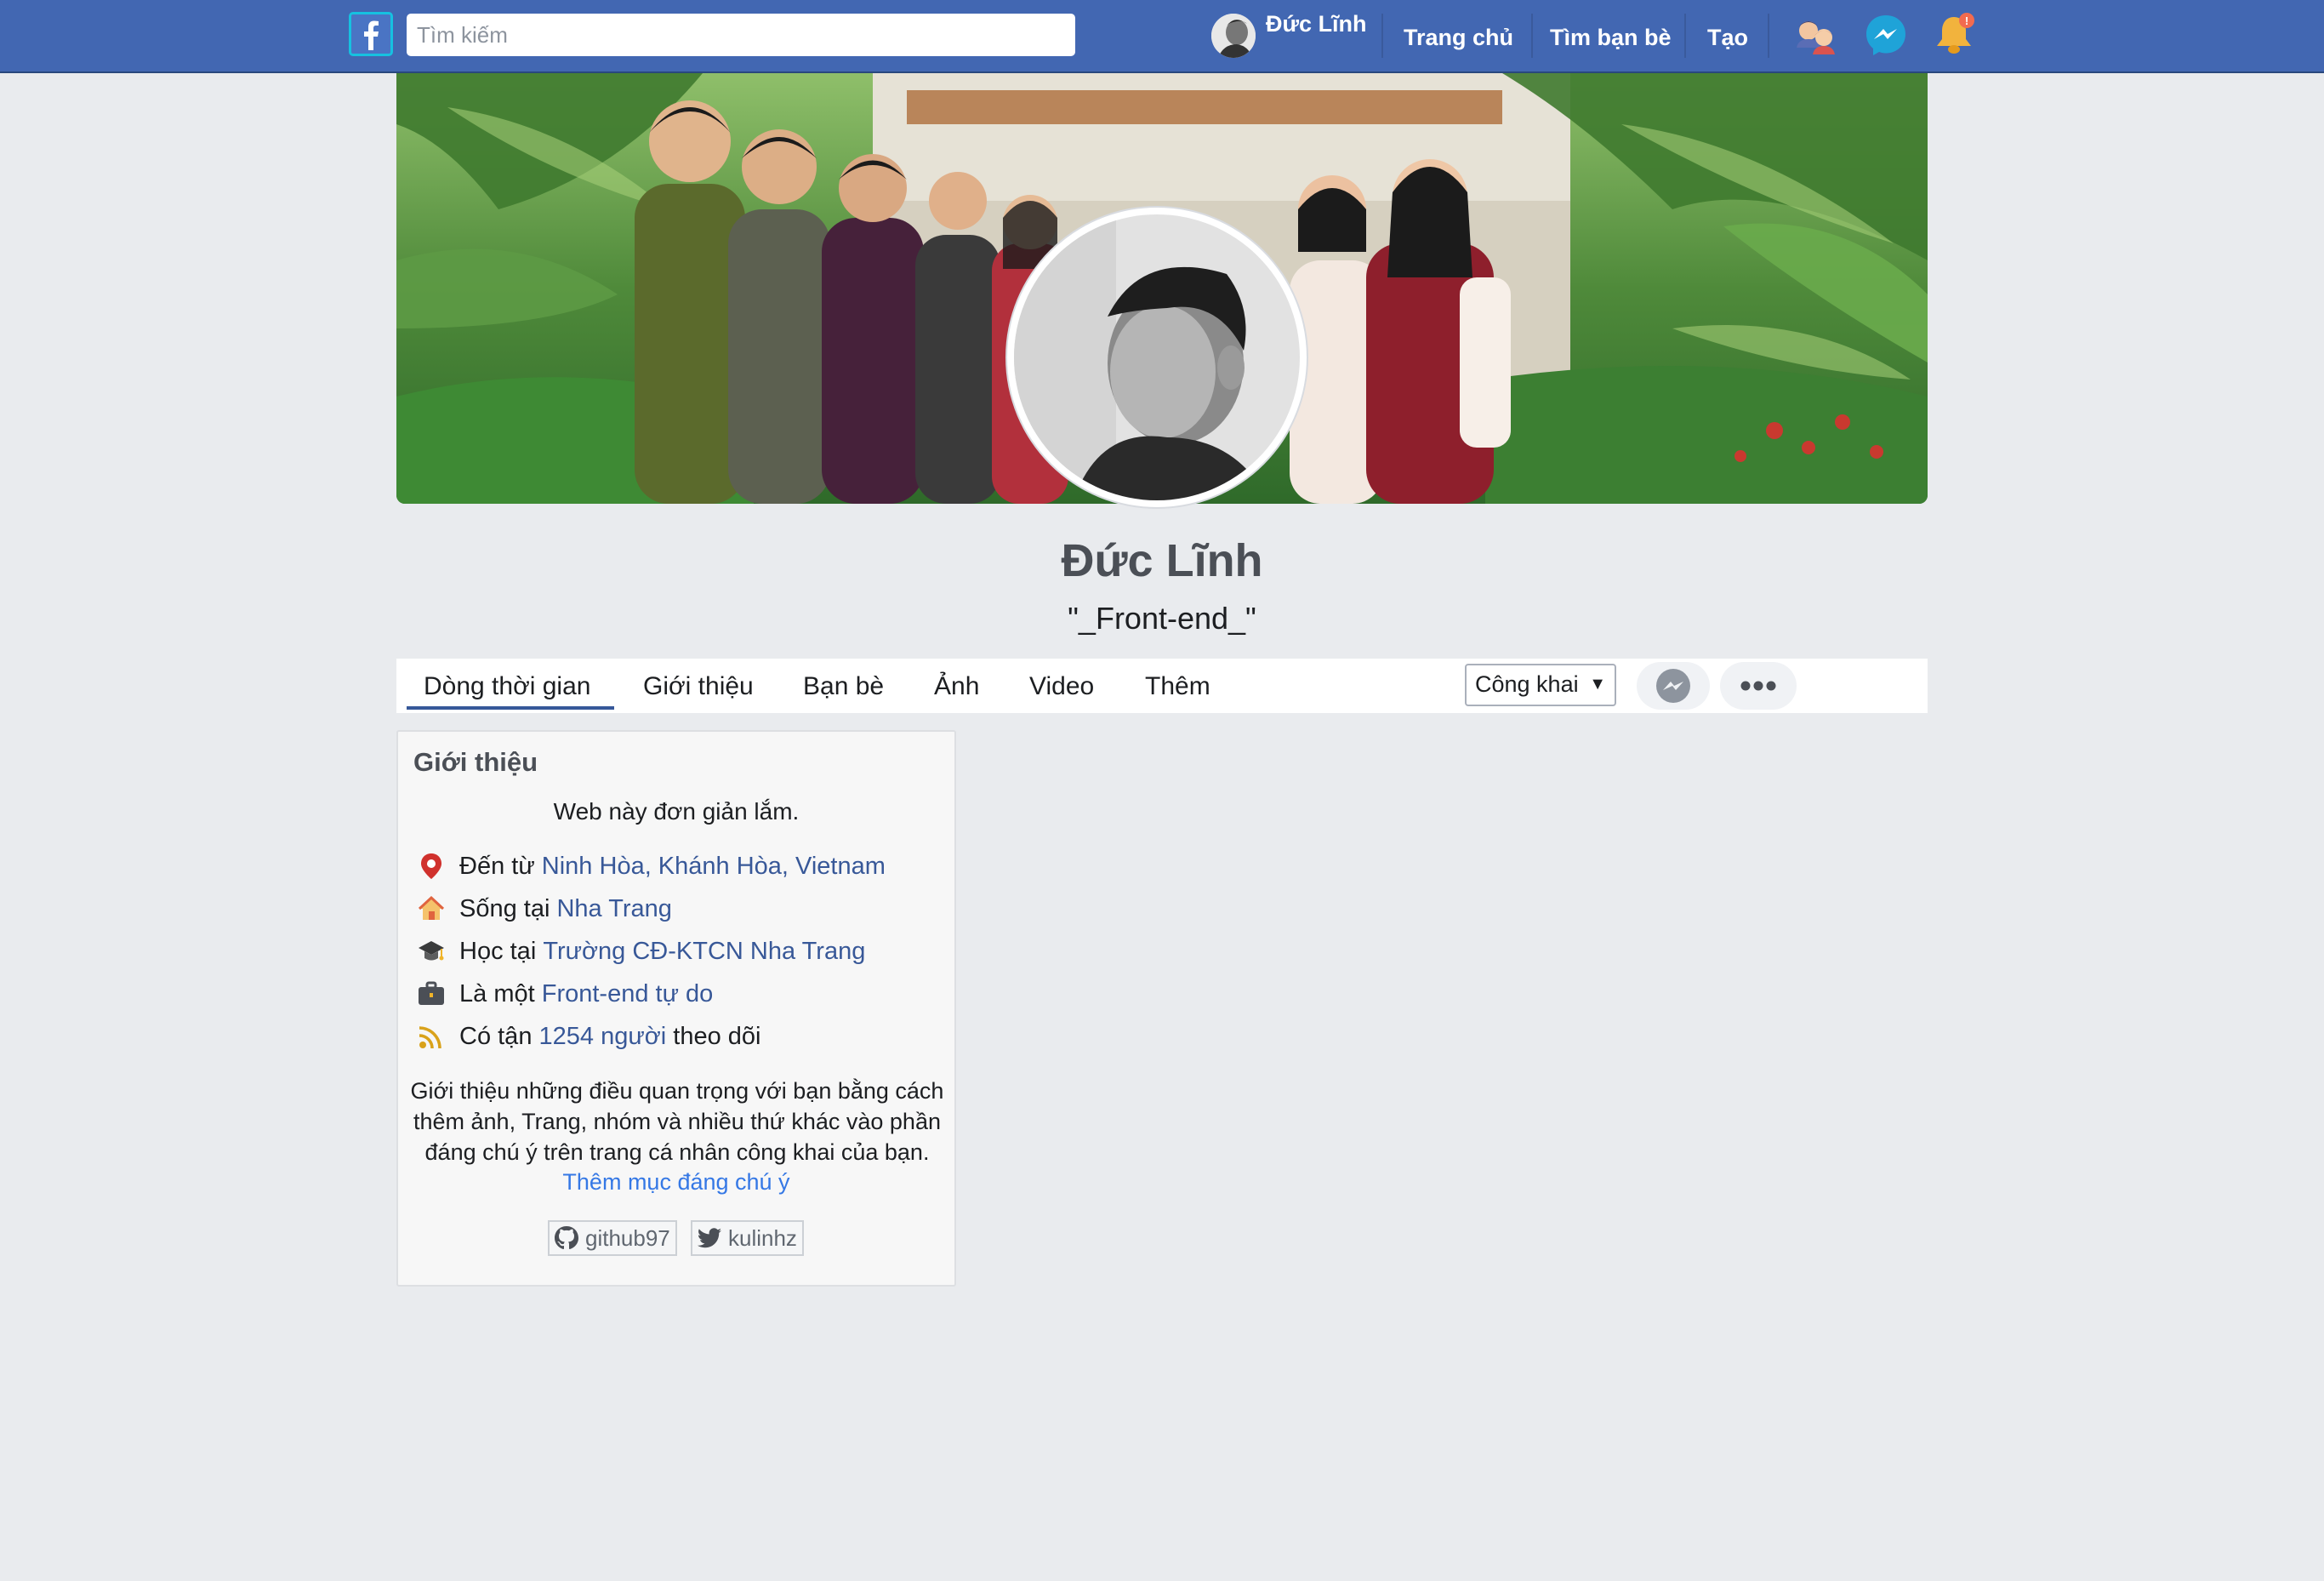 Image resolution: width=2324 pixels, height=1581 pixels. I want to click on more-options-button, so click(1758, 686).